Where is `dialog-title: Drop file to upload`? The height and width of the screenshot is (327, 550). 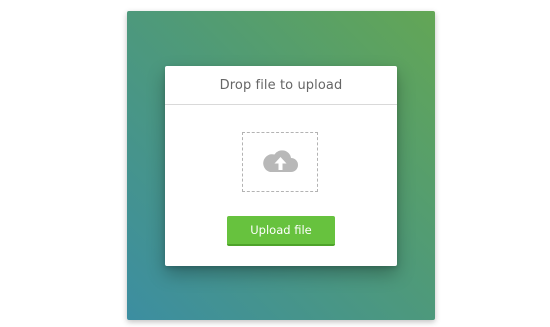 dialog-title: Drop file to upload is located at coordinates (281, 85).